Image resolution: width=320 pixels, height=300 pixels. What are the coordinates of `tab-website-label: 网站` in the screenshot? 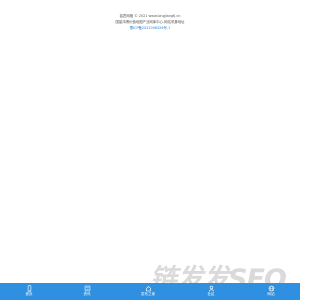 It's located at (271, 294).